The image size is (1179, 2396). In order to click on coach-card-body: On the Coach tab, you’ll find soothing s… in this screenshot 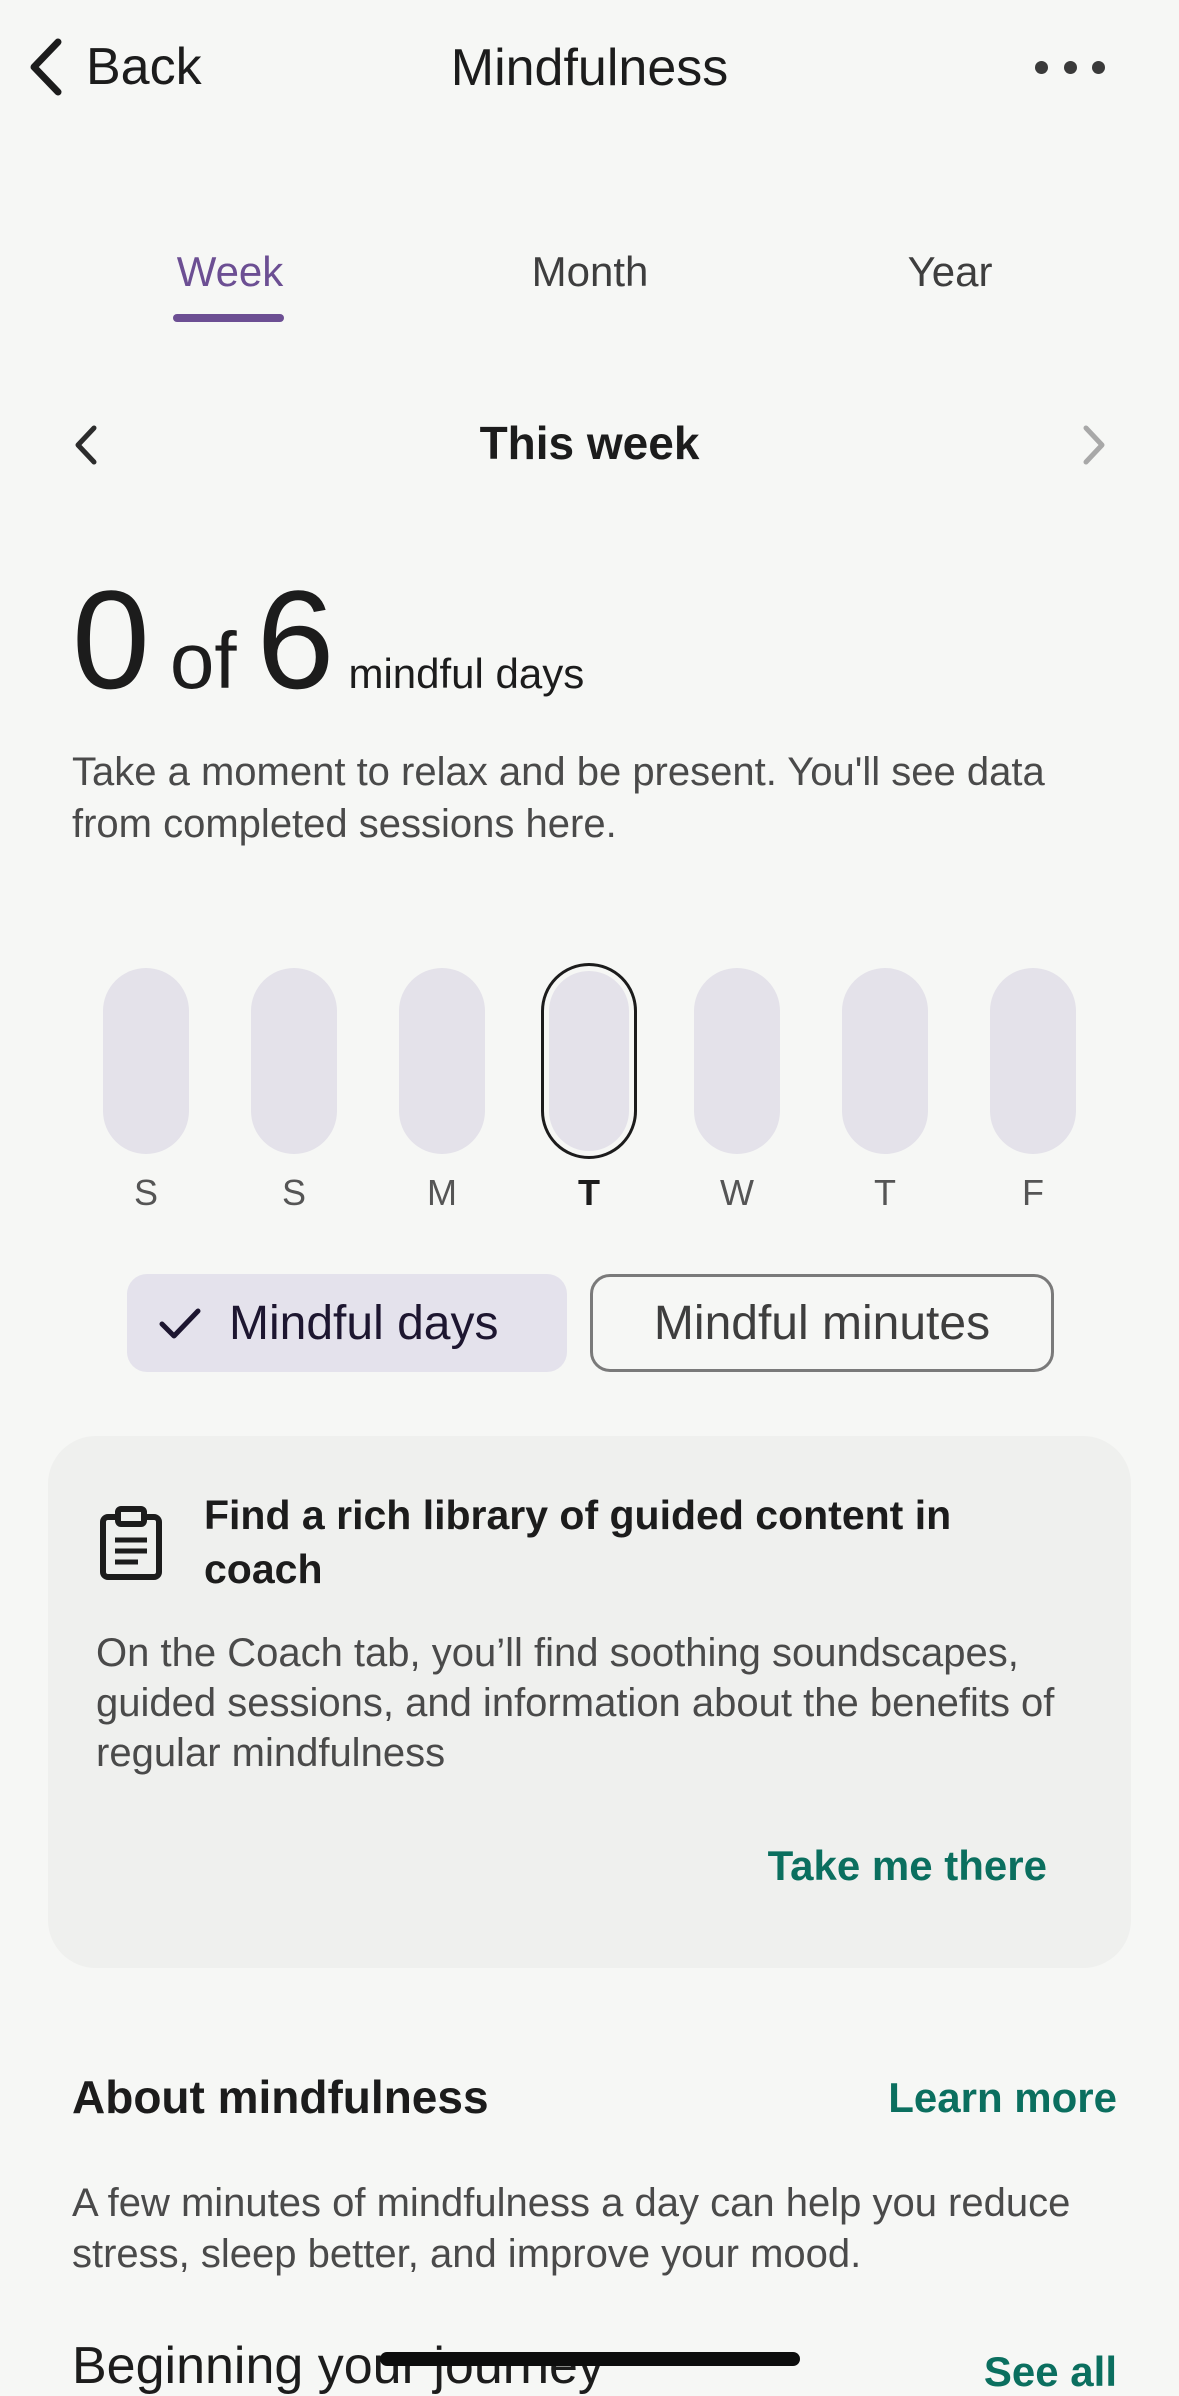, I will do `click(575, 1703)`.